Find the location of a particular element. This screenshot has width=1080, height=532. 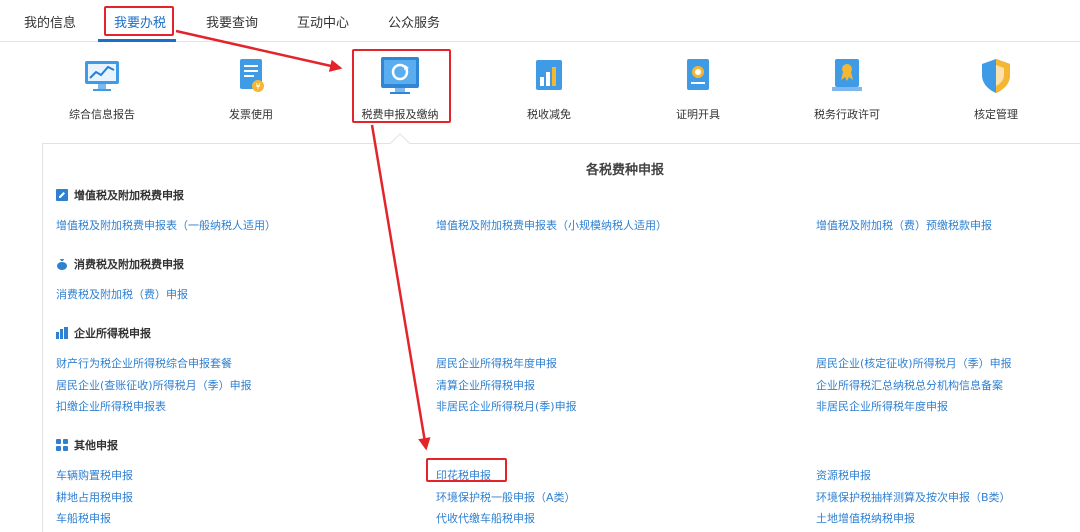

edit-square-icon is located at coordinates (62, 195).